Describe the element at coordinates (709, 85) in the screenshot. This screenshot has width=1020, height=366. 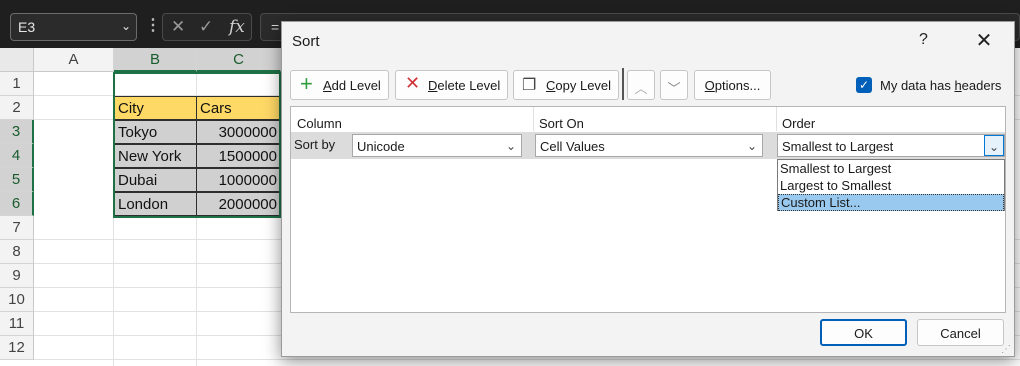
I see `options-label-key: O` at that location.